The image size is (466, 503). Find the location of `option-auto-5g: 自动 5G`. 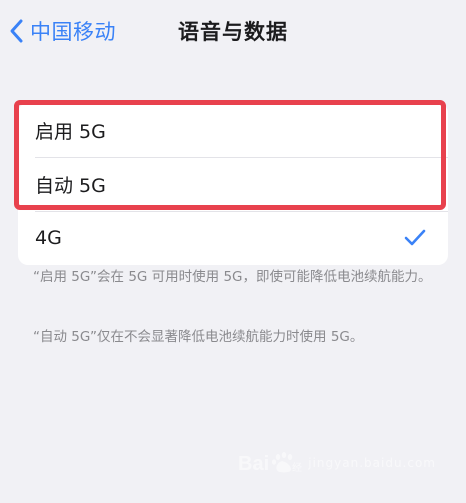

option-auto-5g: 自动 5G is located at coordinates (233, 184).